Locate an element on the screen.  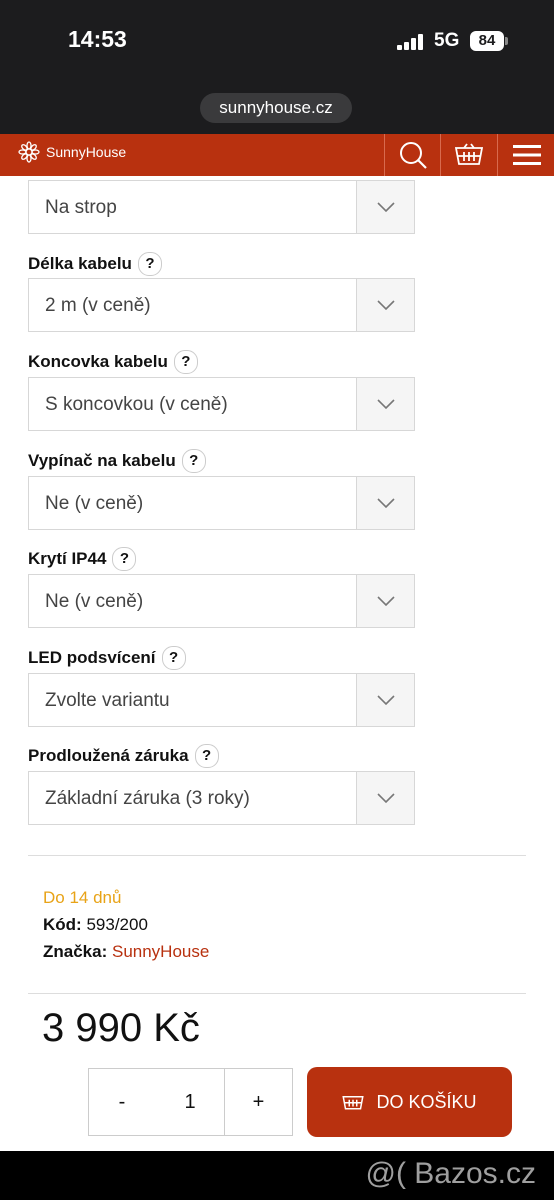
logo: SunnyHouse is located at coordinates (72, 152).